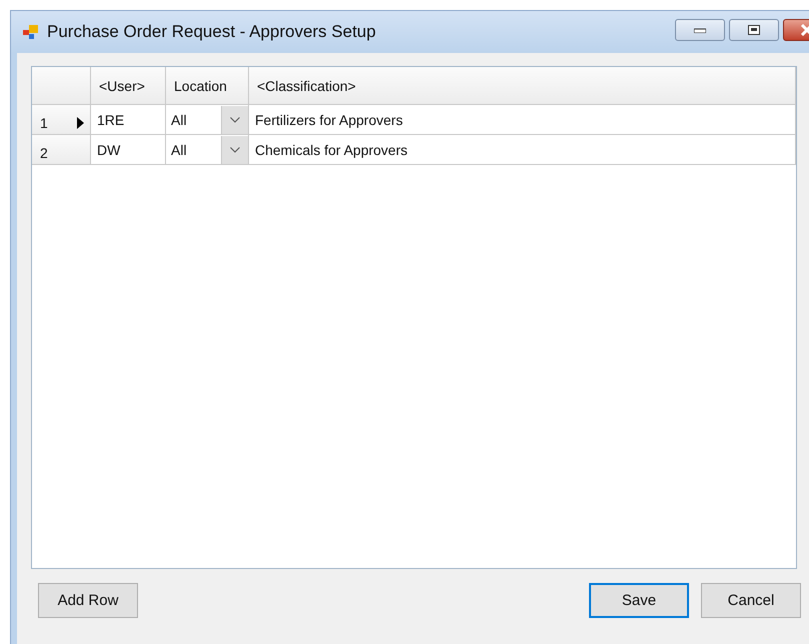 The width and height of the screenshot is (809, 644). Describe the element at coordinates (522, 120) in the screenshot. I see `table-cell: Fertilizers for Approvers` at that location.